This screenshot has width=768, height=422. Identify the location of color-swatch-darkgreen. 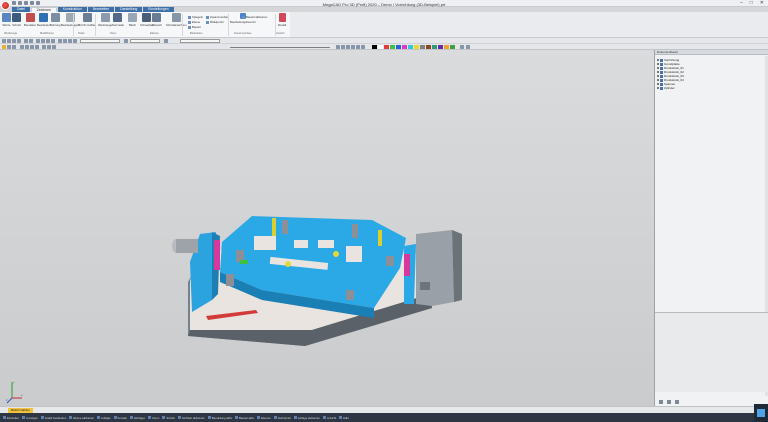
(452, 47).